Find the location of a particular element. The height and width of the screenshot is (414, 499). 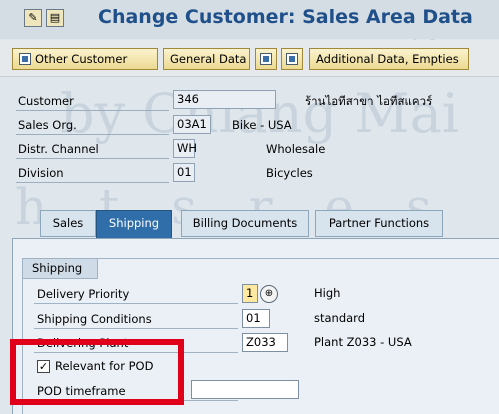

sales-area-icon is located at coordinates (292, 59).